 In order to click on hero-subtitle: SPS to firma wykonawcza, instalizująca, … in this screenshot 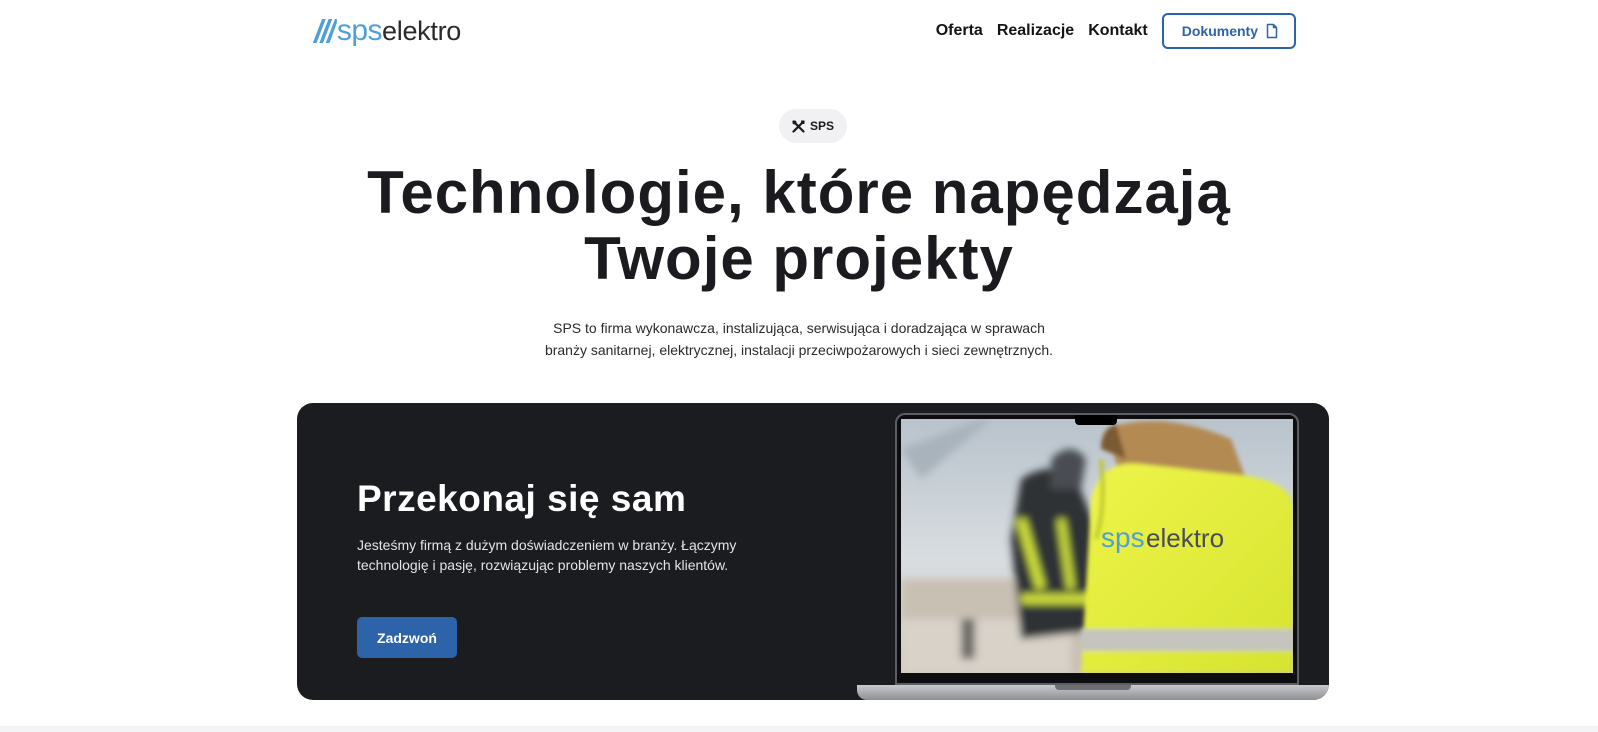, I will do `click(799, 339)`.